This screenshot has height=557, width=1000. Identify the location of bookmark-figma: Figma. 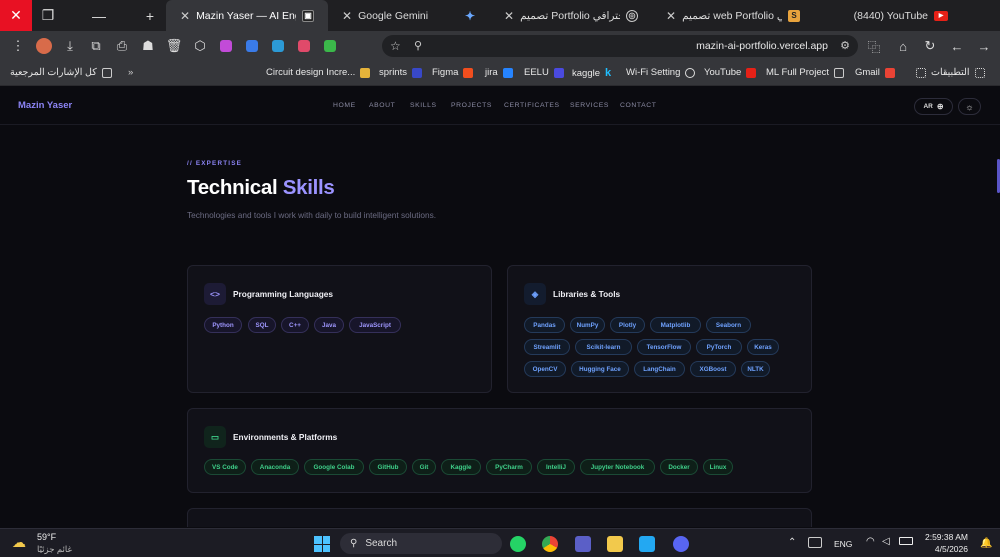
(453, 72).